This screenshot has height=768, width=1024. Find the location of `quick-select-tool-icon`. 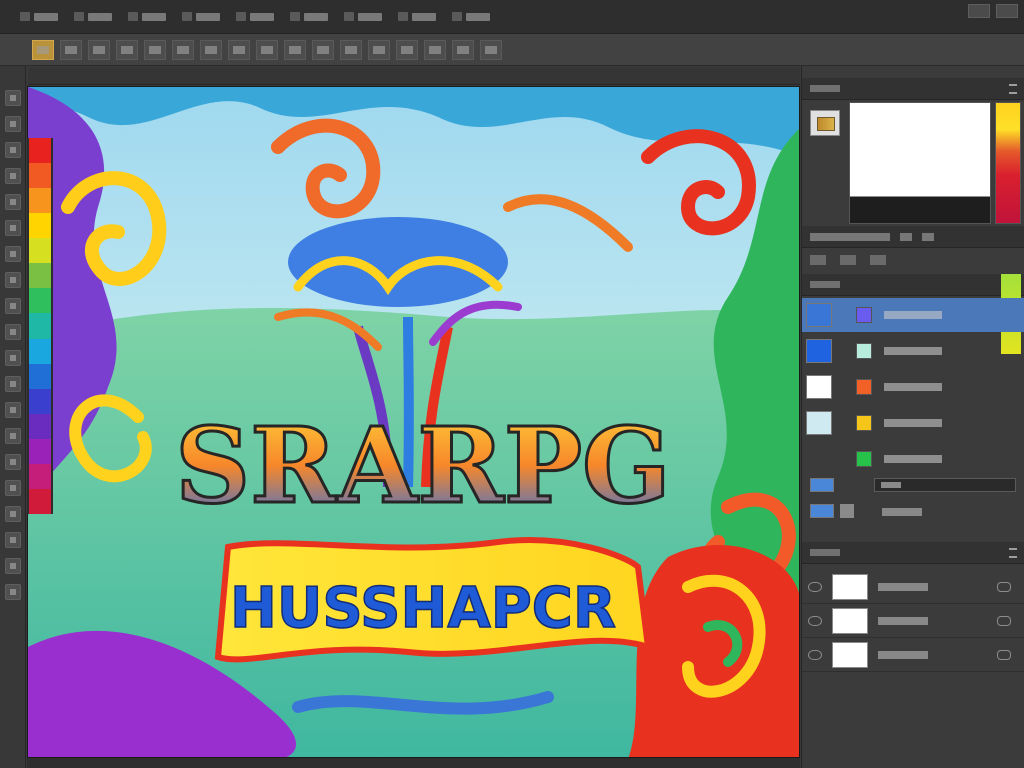

quick-select-tool-icon is located at coordinates (12, 176).